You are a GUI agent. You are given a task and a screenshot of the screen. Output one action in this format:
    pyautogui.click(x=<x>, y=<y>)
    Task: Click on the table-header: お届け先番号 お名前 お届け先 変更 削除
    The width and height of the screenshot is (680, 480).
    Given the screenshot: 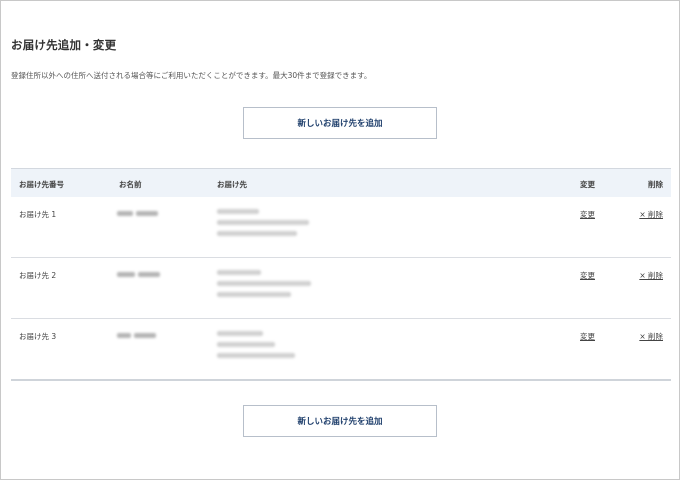 What is the action you would take?
    pyautogui.click(x=341, y=183)
    